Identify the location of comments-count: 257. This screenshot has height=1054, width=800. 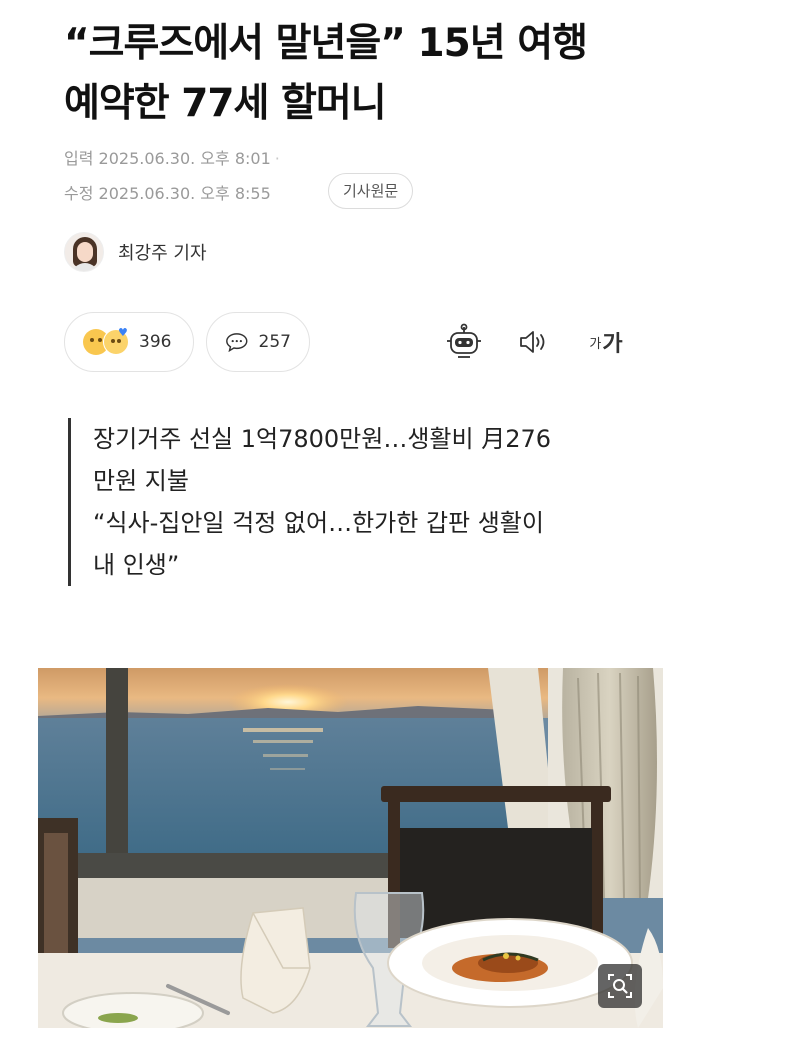
(274, 342).